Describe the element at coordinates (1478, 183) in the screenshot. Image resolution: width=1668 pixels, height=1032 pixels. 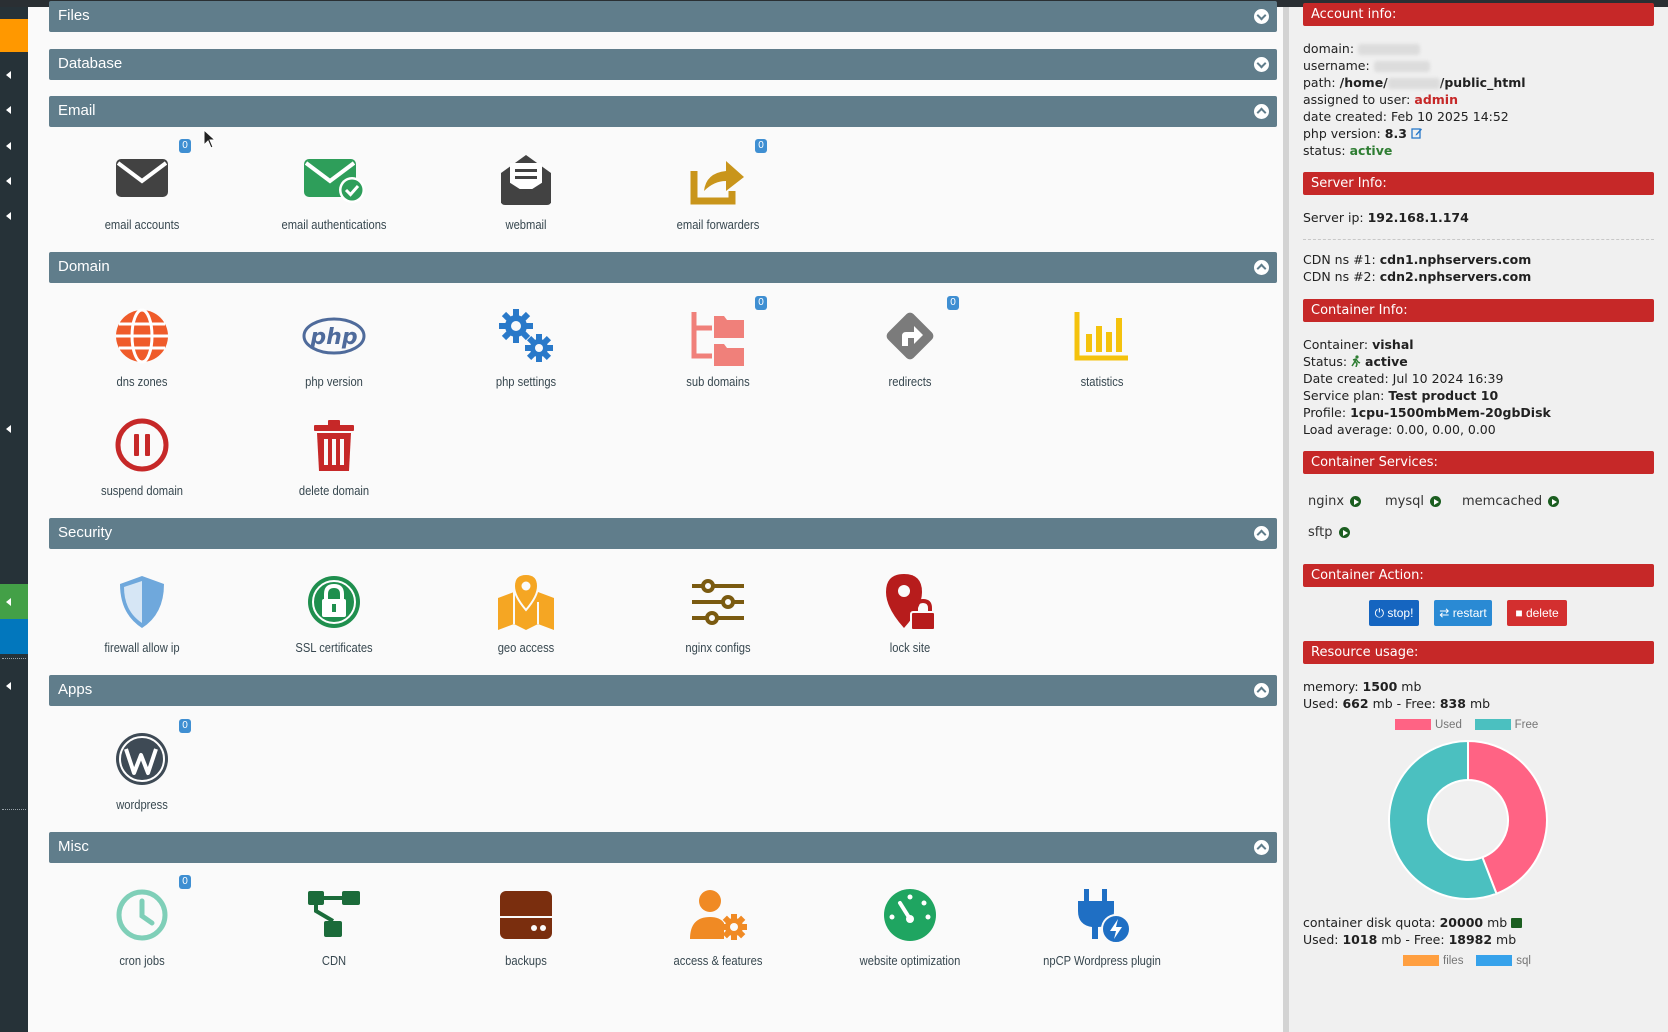
I see `server-info-header: Server Info:` at that location.